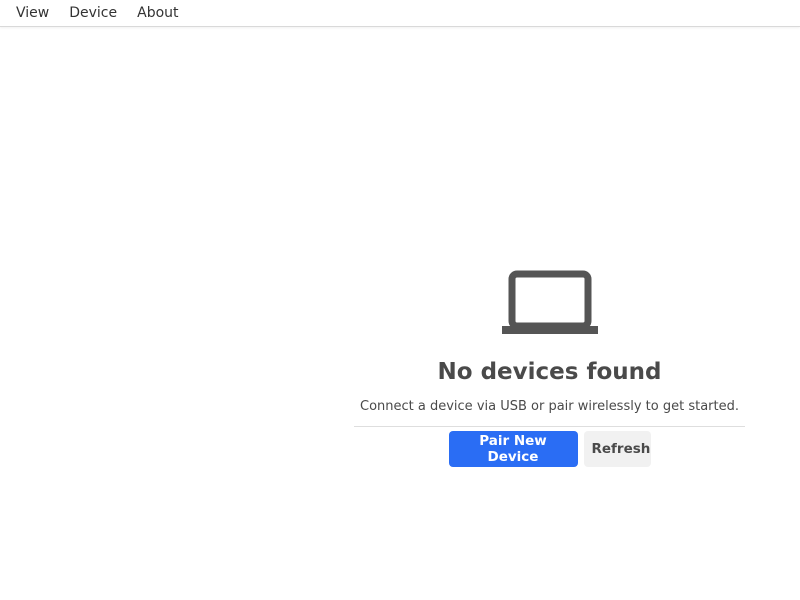  I want to click on pair-new-device-button: Pair New Device, so click(513, 449).